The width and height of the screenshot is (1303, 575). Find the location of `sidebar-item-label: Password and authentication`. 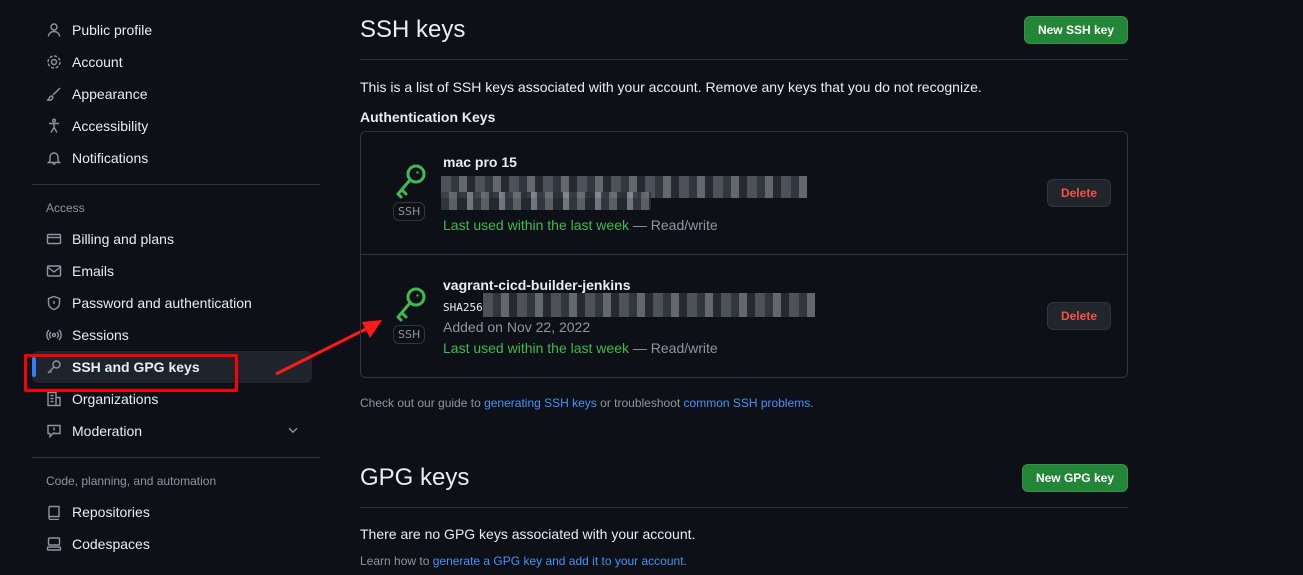

sidebar-item-label: Password and authentication is located at coordinates (162, 303).